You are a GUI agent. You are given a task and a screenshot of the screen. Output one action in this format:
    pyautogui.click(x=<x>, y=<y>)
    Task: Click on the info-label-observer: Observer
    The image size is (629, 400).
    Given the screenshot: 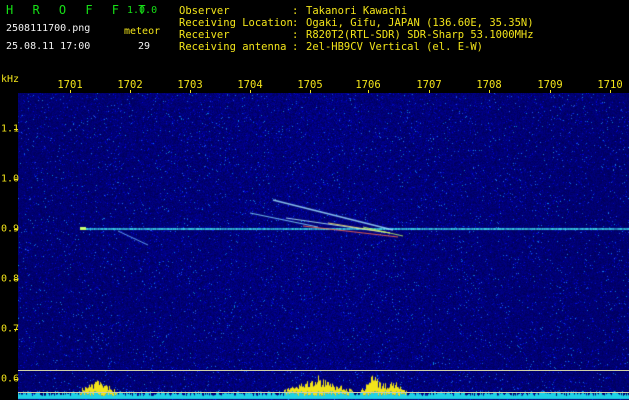 What is the action you would take?
    pyautogui.click(x=204, y=11)
    